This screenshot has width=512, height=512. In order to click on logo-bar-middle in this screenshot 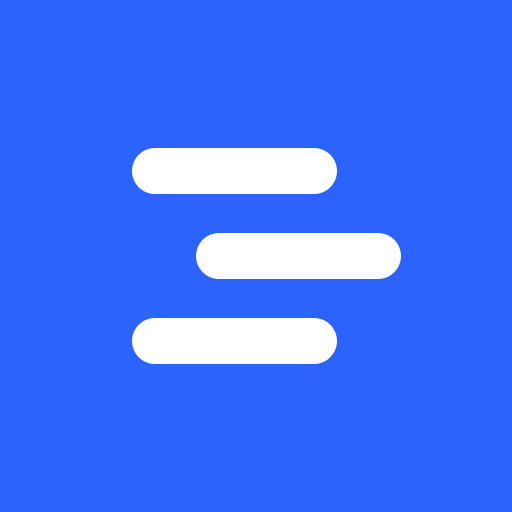, I will do `click(298, 256)`.